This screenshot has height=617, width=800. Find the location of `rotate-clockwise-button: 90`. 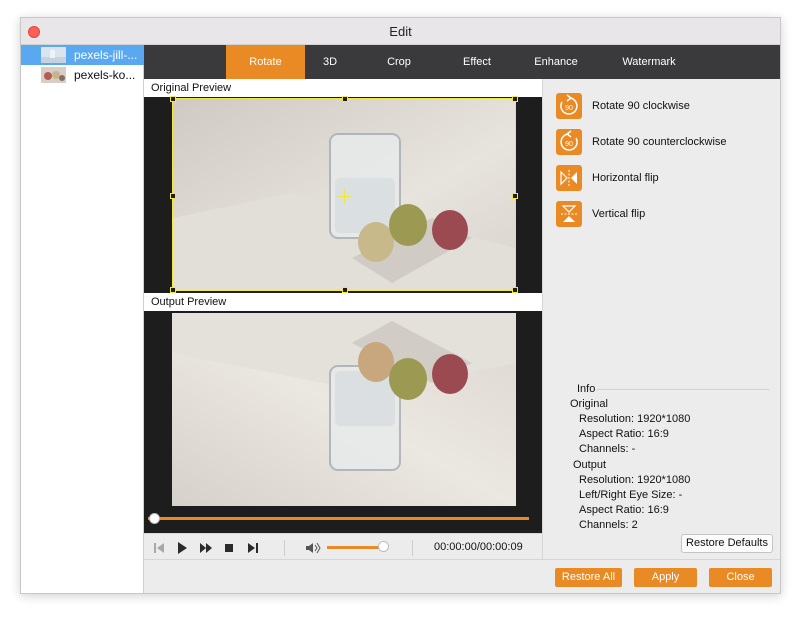

rotate-clockwise-button: 90 is located at coordinates (569, 106).